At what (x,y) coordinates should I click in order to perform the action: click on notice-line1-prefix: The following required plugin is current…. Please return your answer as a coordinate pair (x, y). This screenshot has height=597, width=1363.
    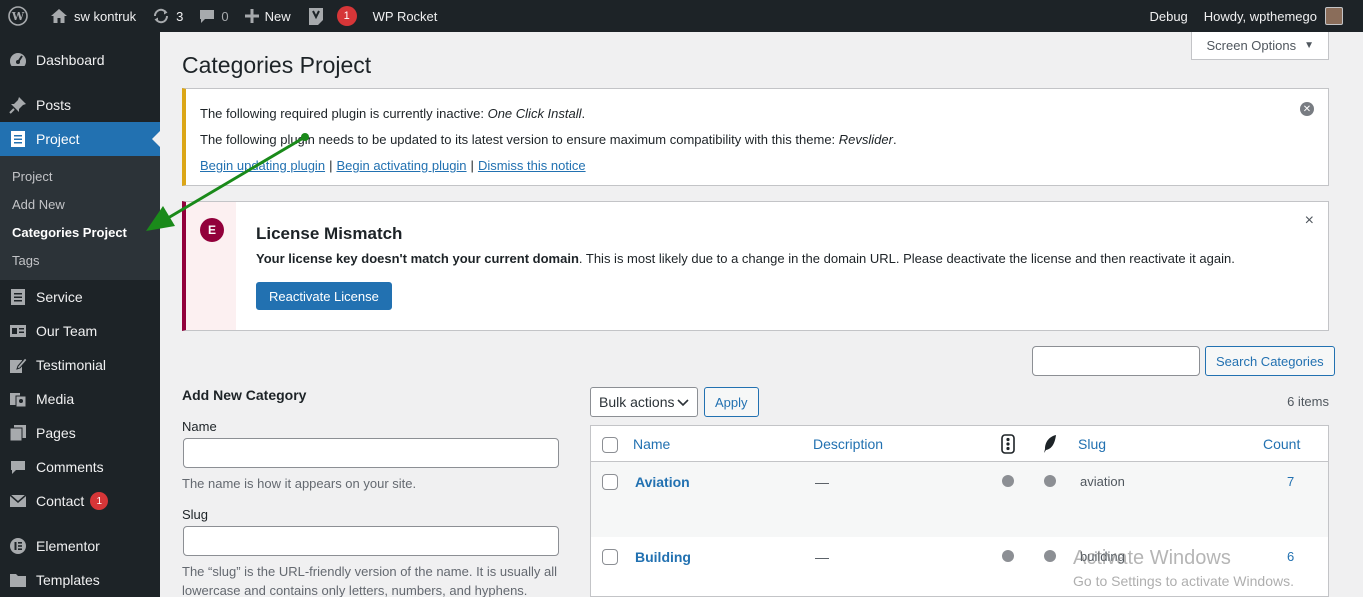
    Looking at the image, I should click on (344, 113).